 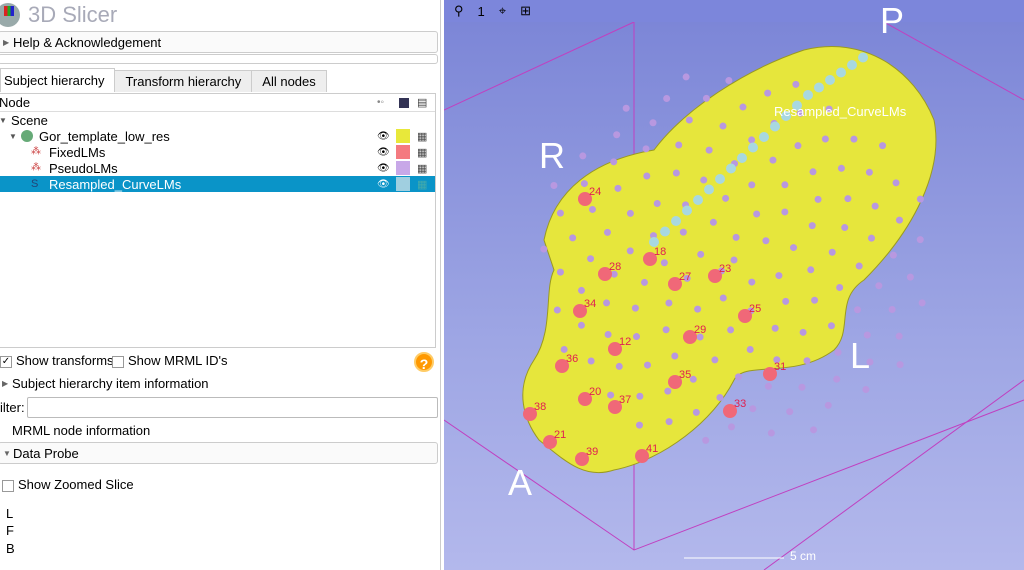 What do you see at coordinates (380, 102) in the screenshot?
I see `visibility-column-icon: •◦` at bounding box center [380, 102].